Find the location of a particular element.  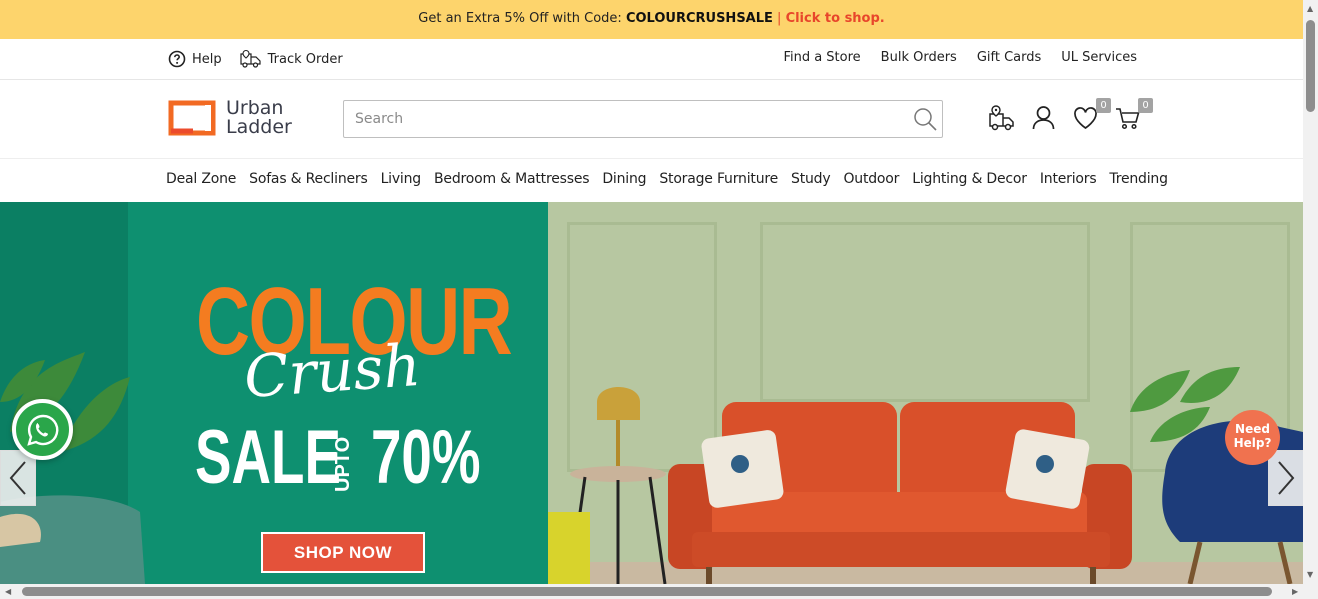

logo-mark-icon is located at coordinates (192, 118).